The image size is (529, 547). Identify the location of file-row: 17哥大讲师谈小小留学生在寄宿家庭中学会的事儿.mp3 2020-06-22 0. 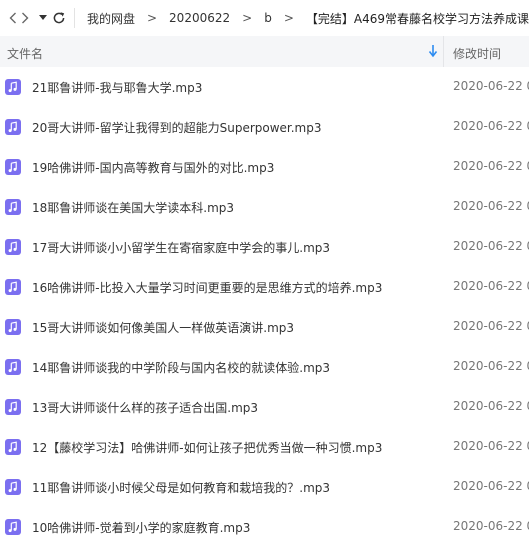
(264, 247).